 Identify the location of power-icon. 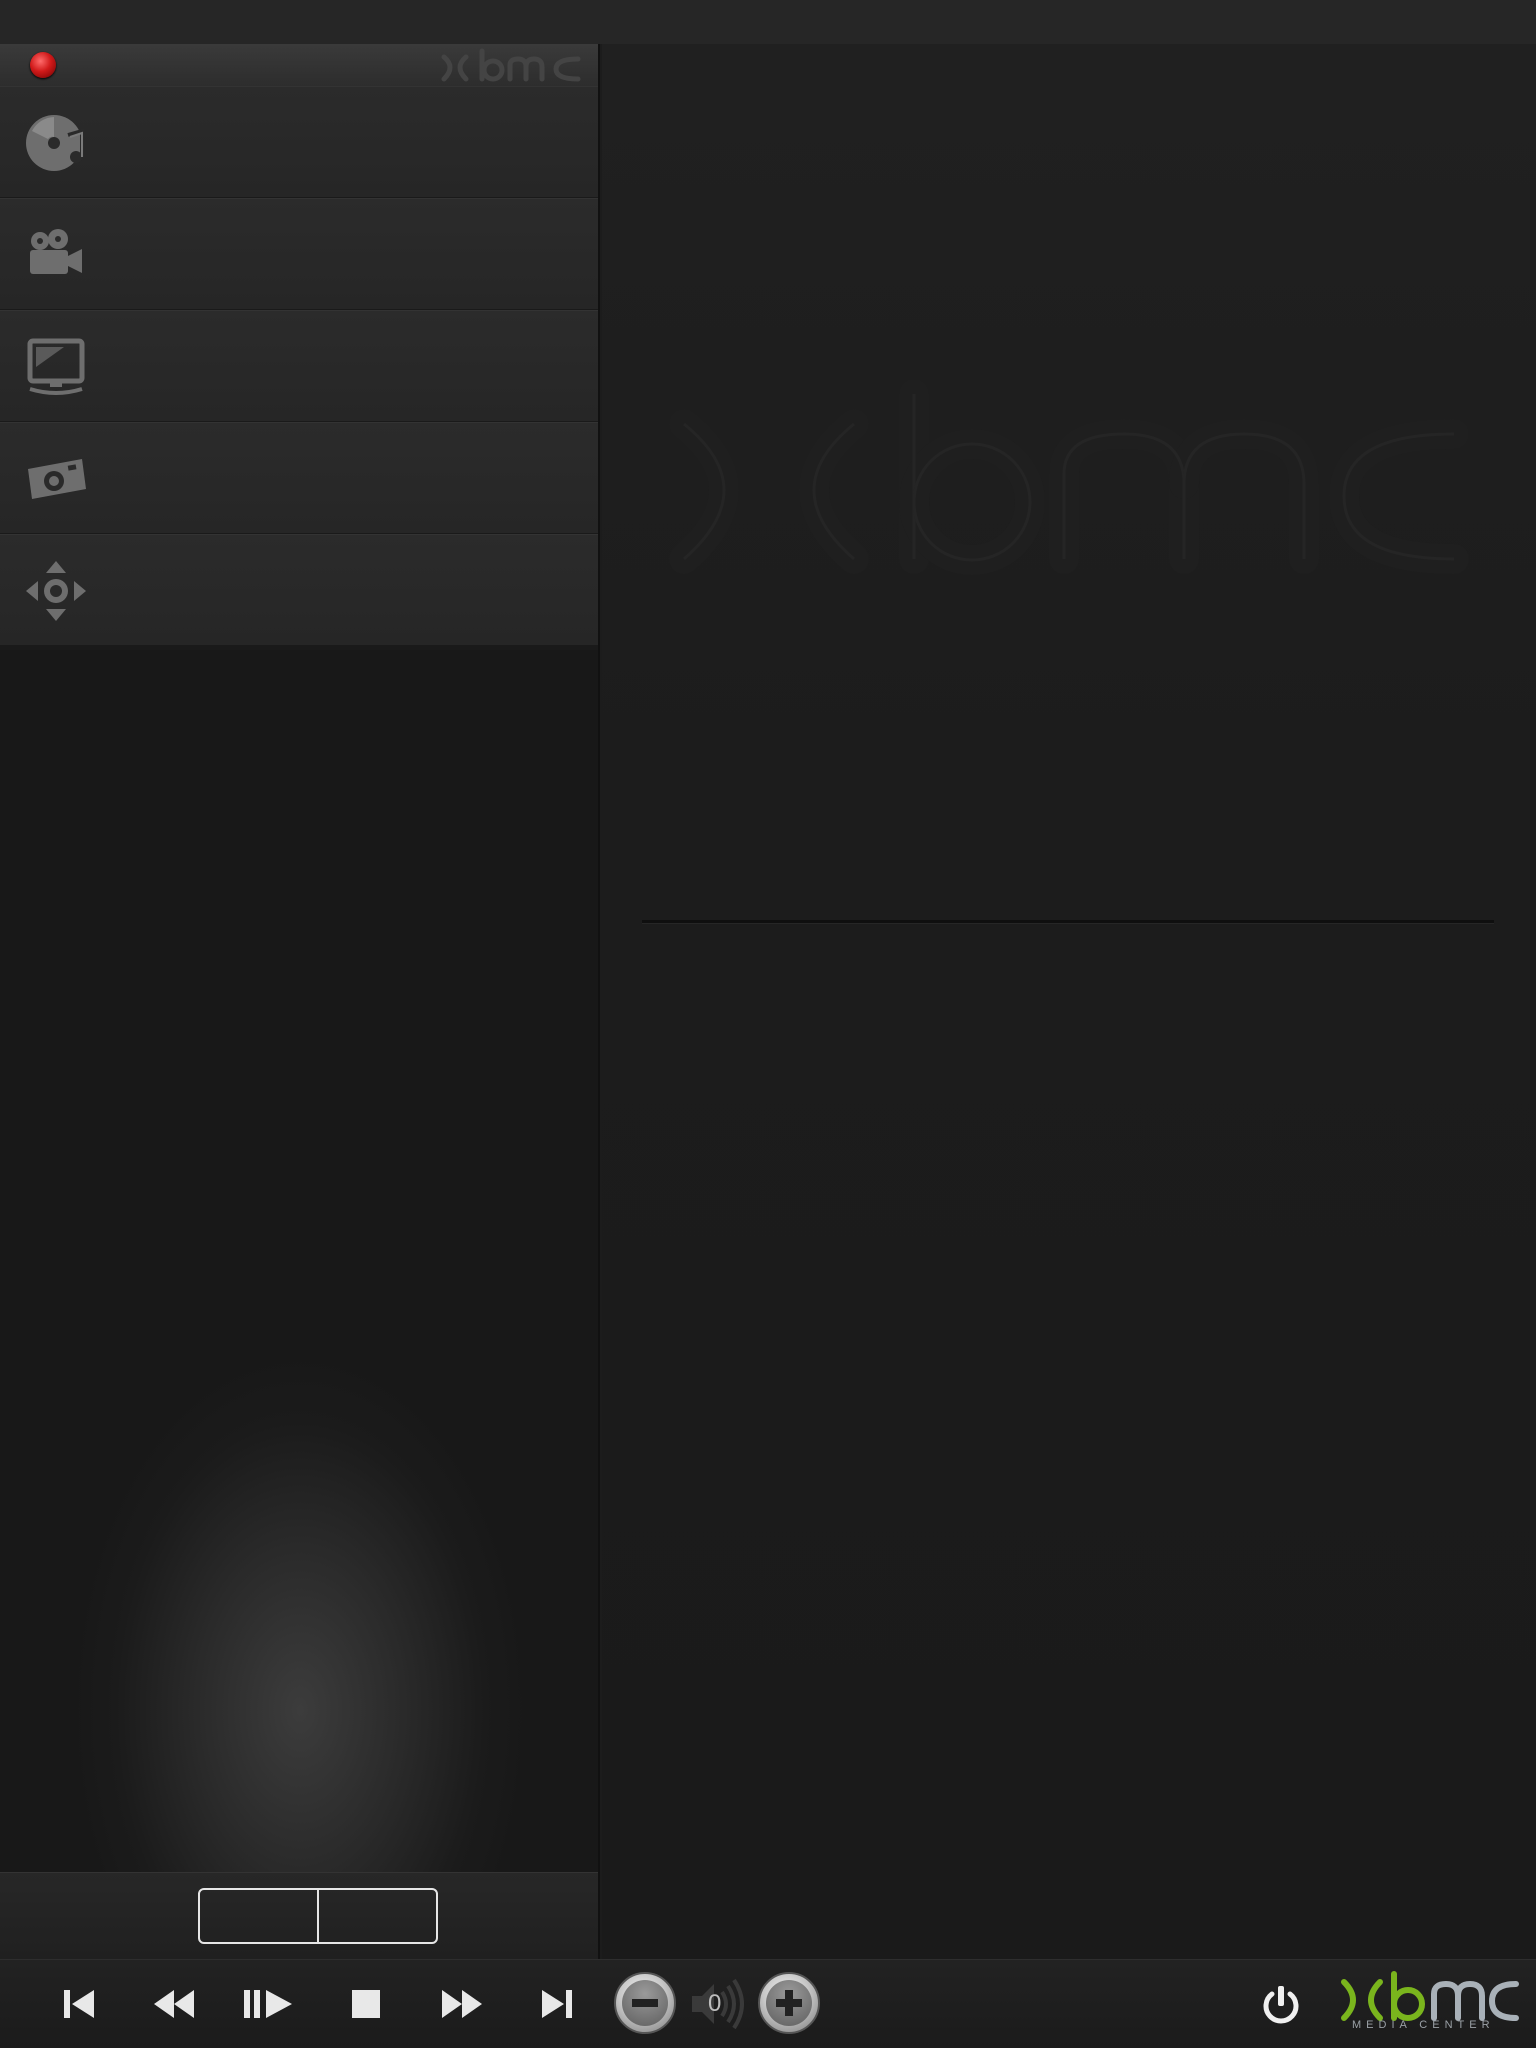
(1281, 2005).